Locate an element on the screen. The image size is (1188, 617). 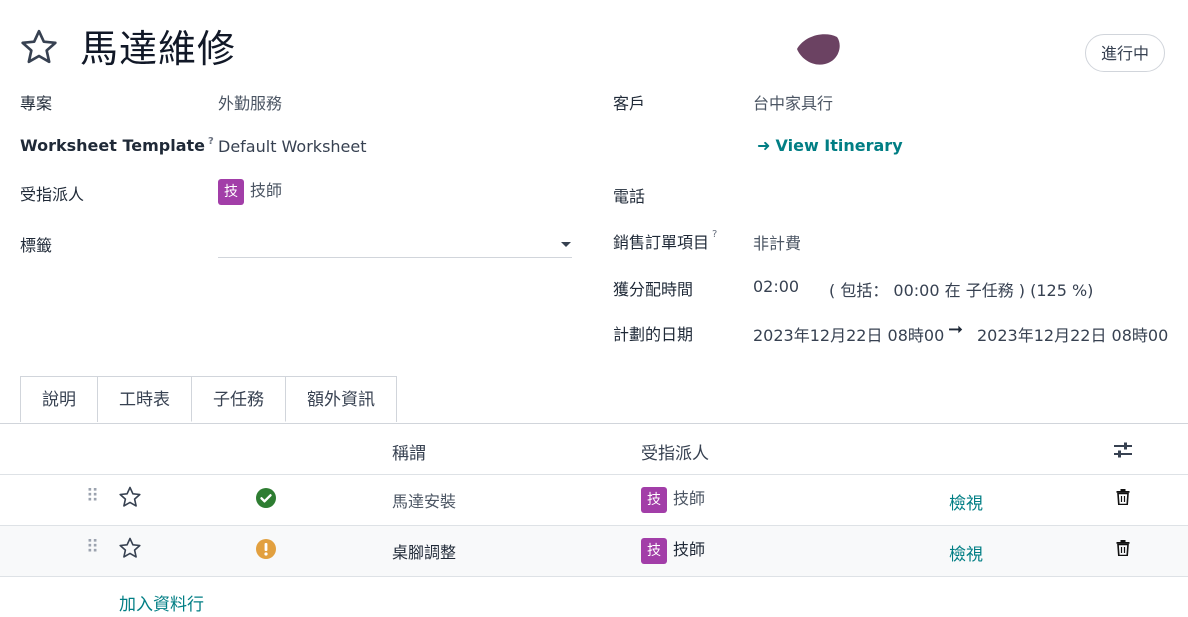
chevron-down-icon is located at coordinates (566, 244).